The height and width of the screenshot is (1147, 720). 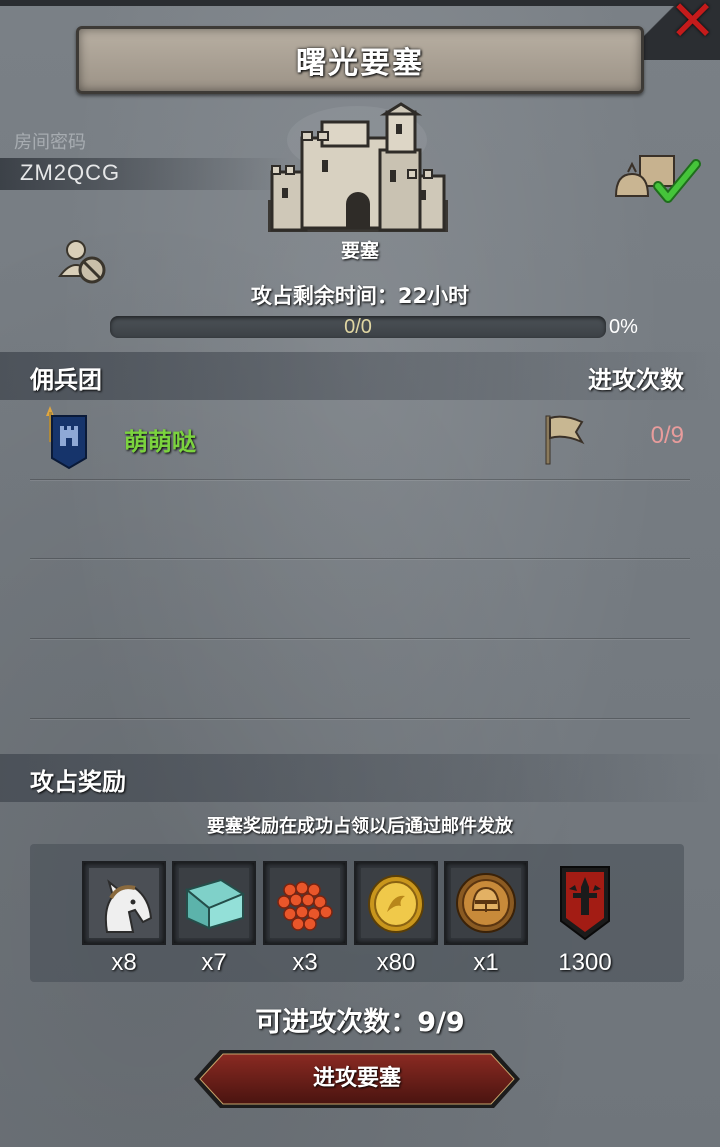 I want to click on reward-qty: 1300, so click(x=585, y=962).